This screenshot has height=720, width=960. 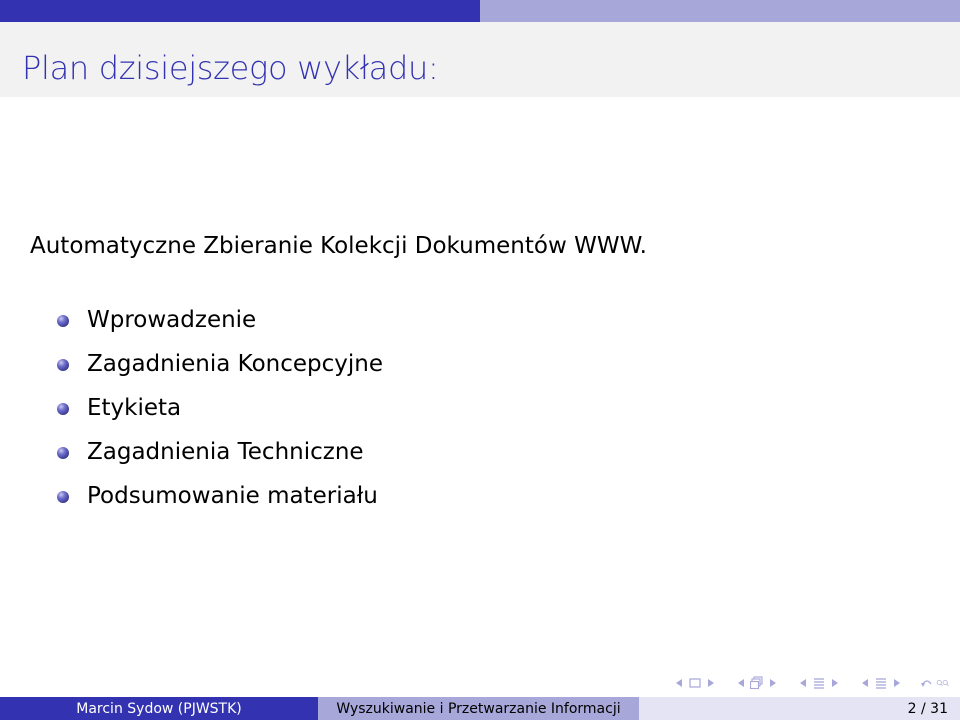 What do you see at coordinates (819, 683) in the screenshot?
I see `nav-section-icon` at bounding box center [819, 683].